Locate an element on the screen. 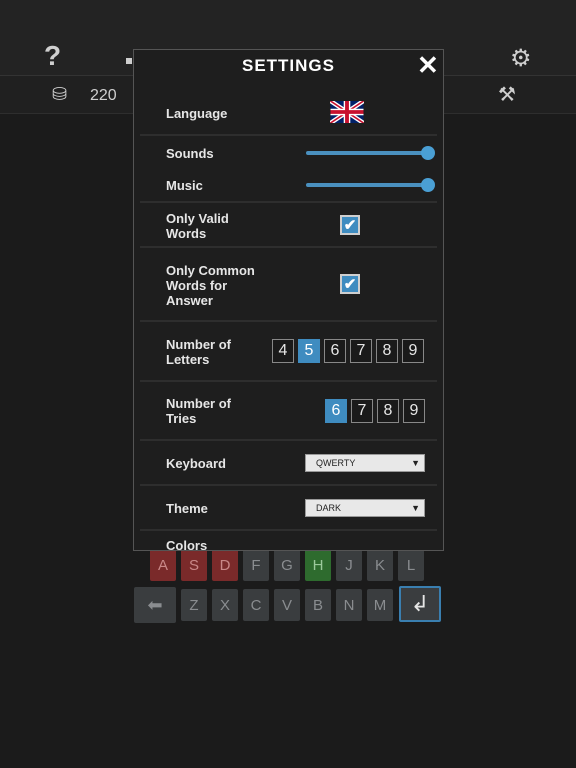  key-n: N is located at coordinates (349, 605).